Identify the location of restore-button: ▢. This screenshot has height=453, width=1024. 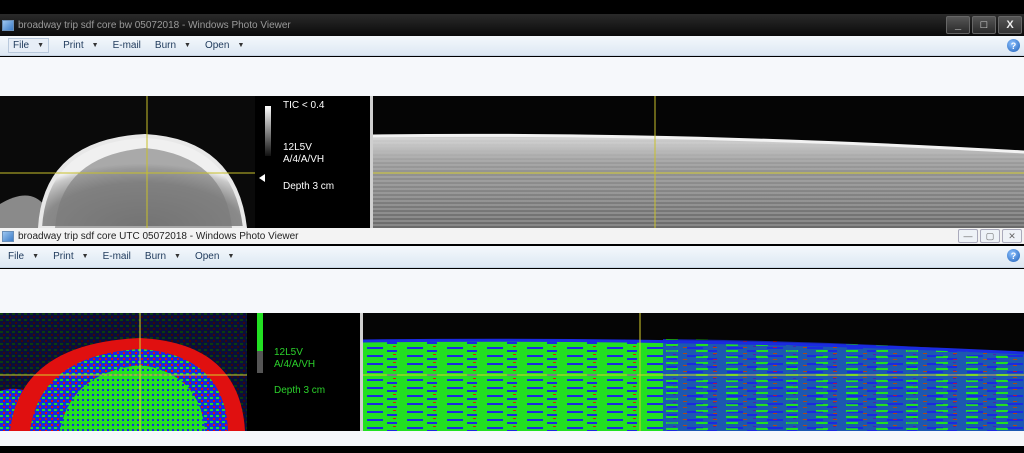
(990, 236).